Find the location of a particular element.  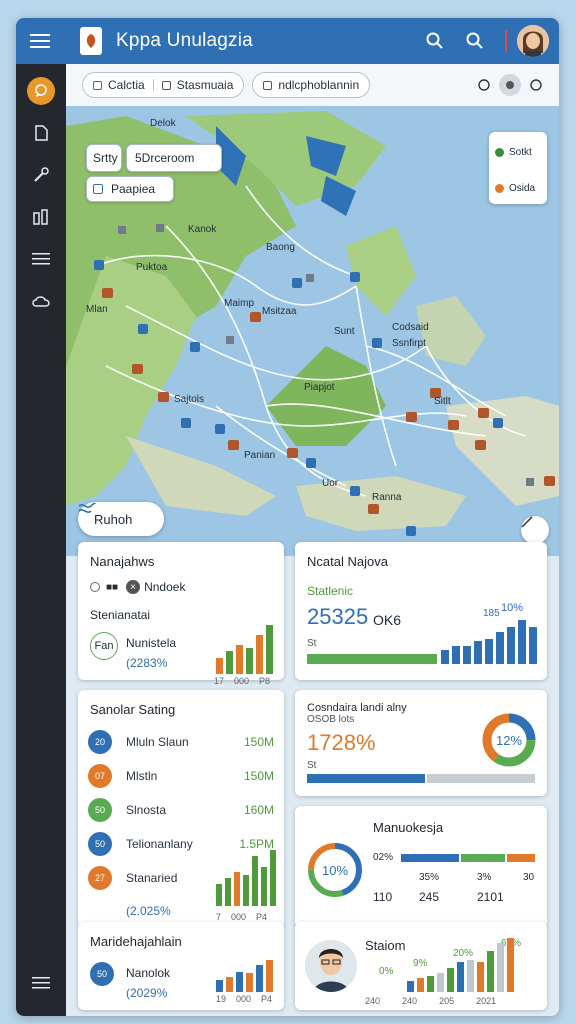

metric-label: Nunistela is located at coordinates (151, 643).